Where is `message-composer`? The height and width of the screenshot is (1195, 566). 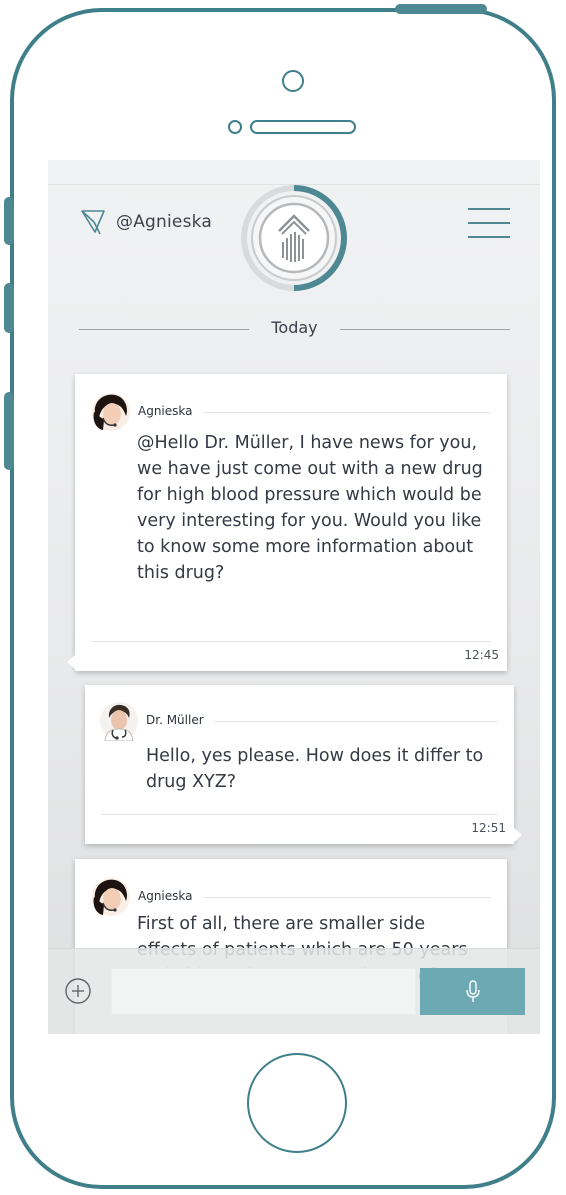
message-composer is located at coordinates (294, 991).